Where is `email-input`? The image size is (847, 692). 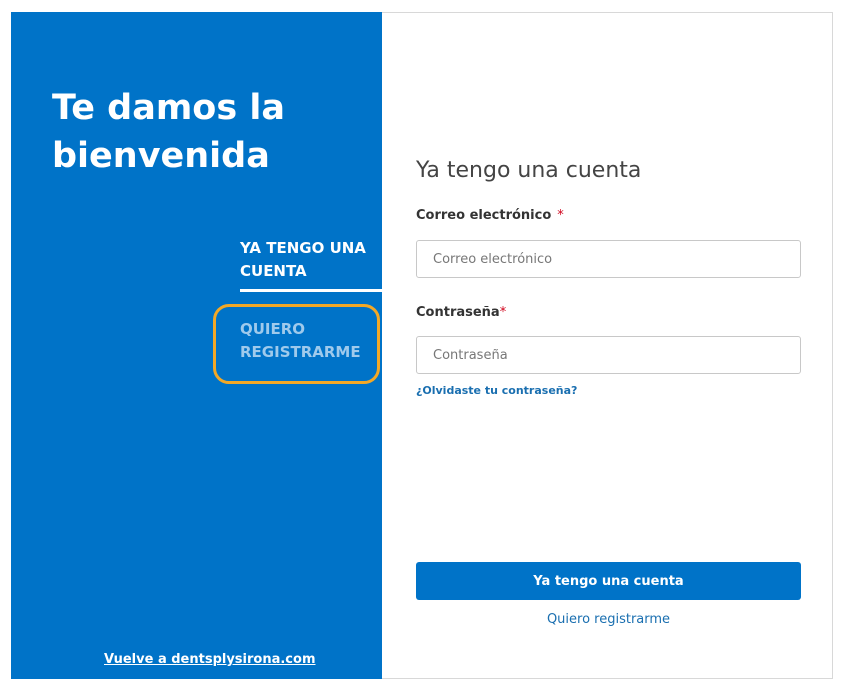 email-input is located at coordinates (608, 259).